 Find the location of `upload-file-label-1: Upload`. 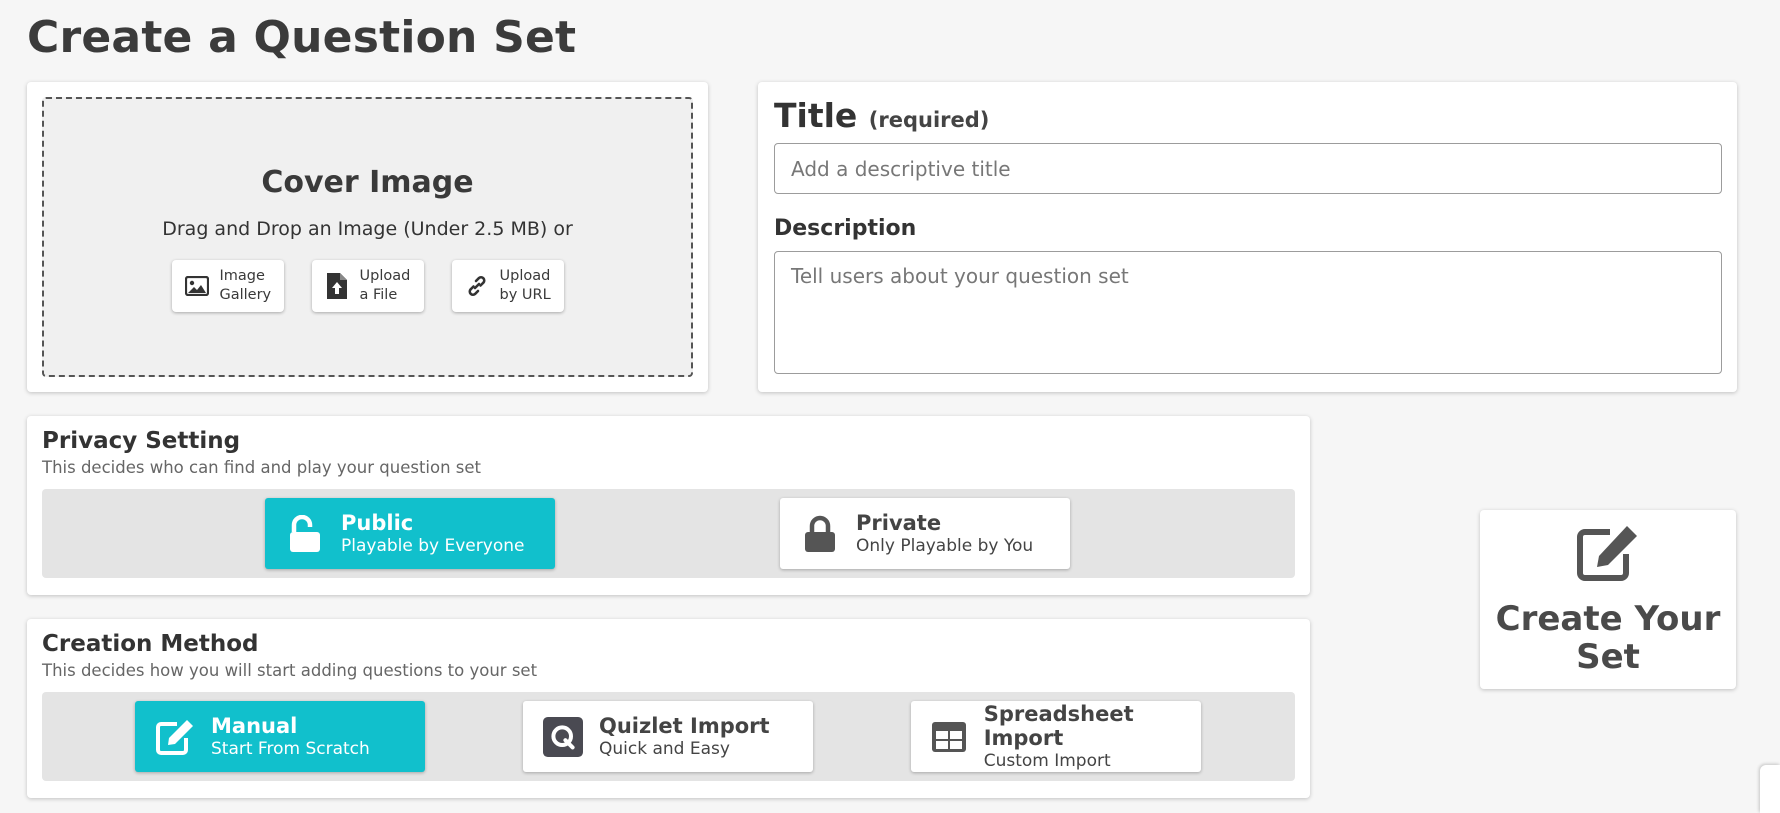

upload-file-label-1: Upload is located at coordinates (385, 275).